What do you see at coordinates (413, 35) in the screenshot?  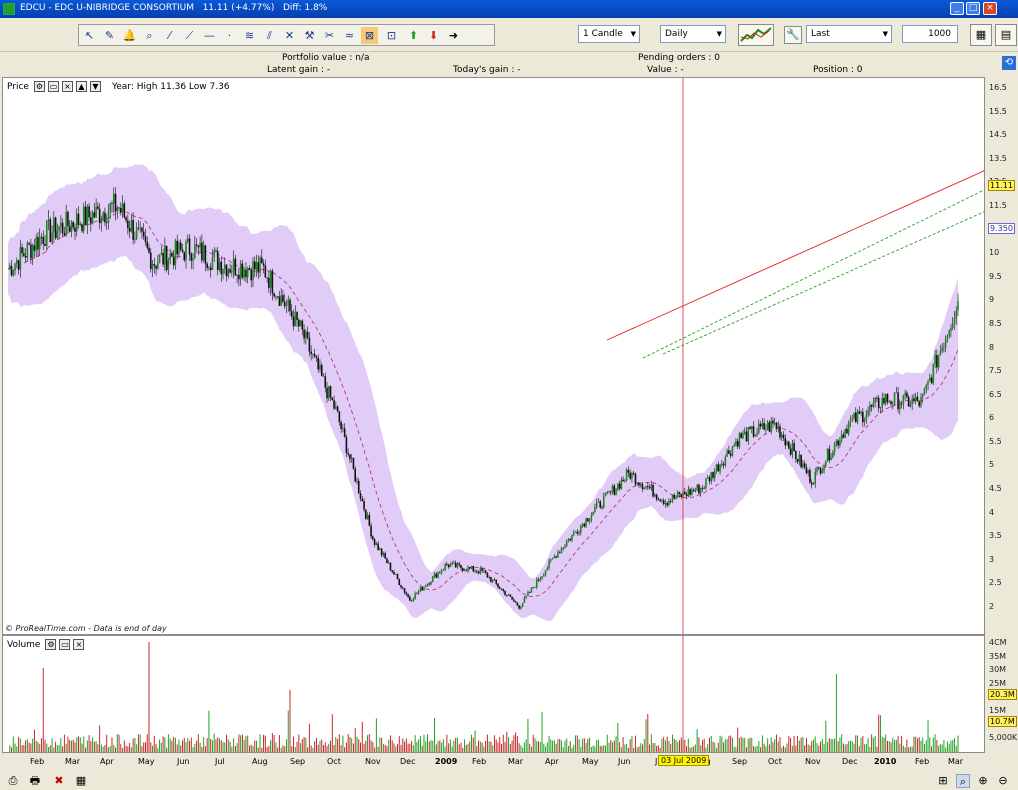 I see `buy-icon: ⬆` at bounding box center [413, 35].